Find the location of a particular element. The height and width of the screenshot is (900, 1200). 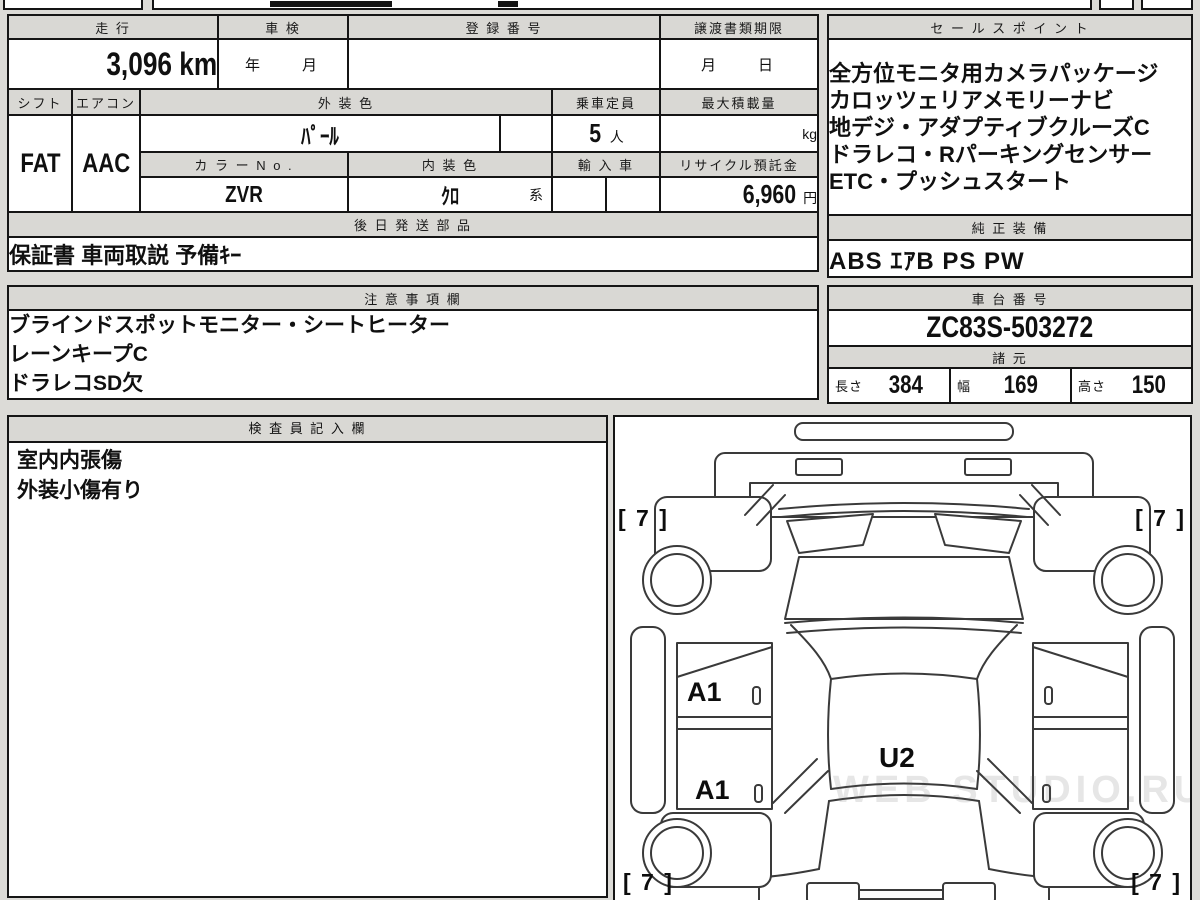

recycle-header: リサイクル預託金 is located at coordinates (739, 164).